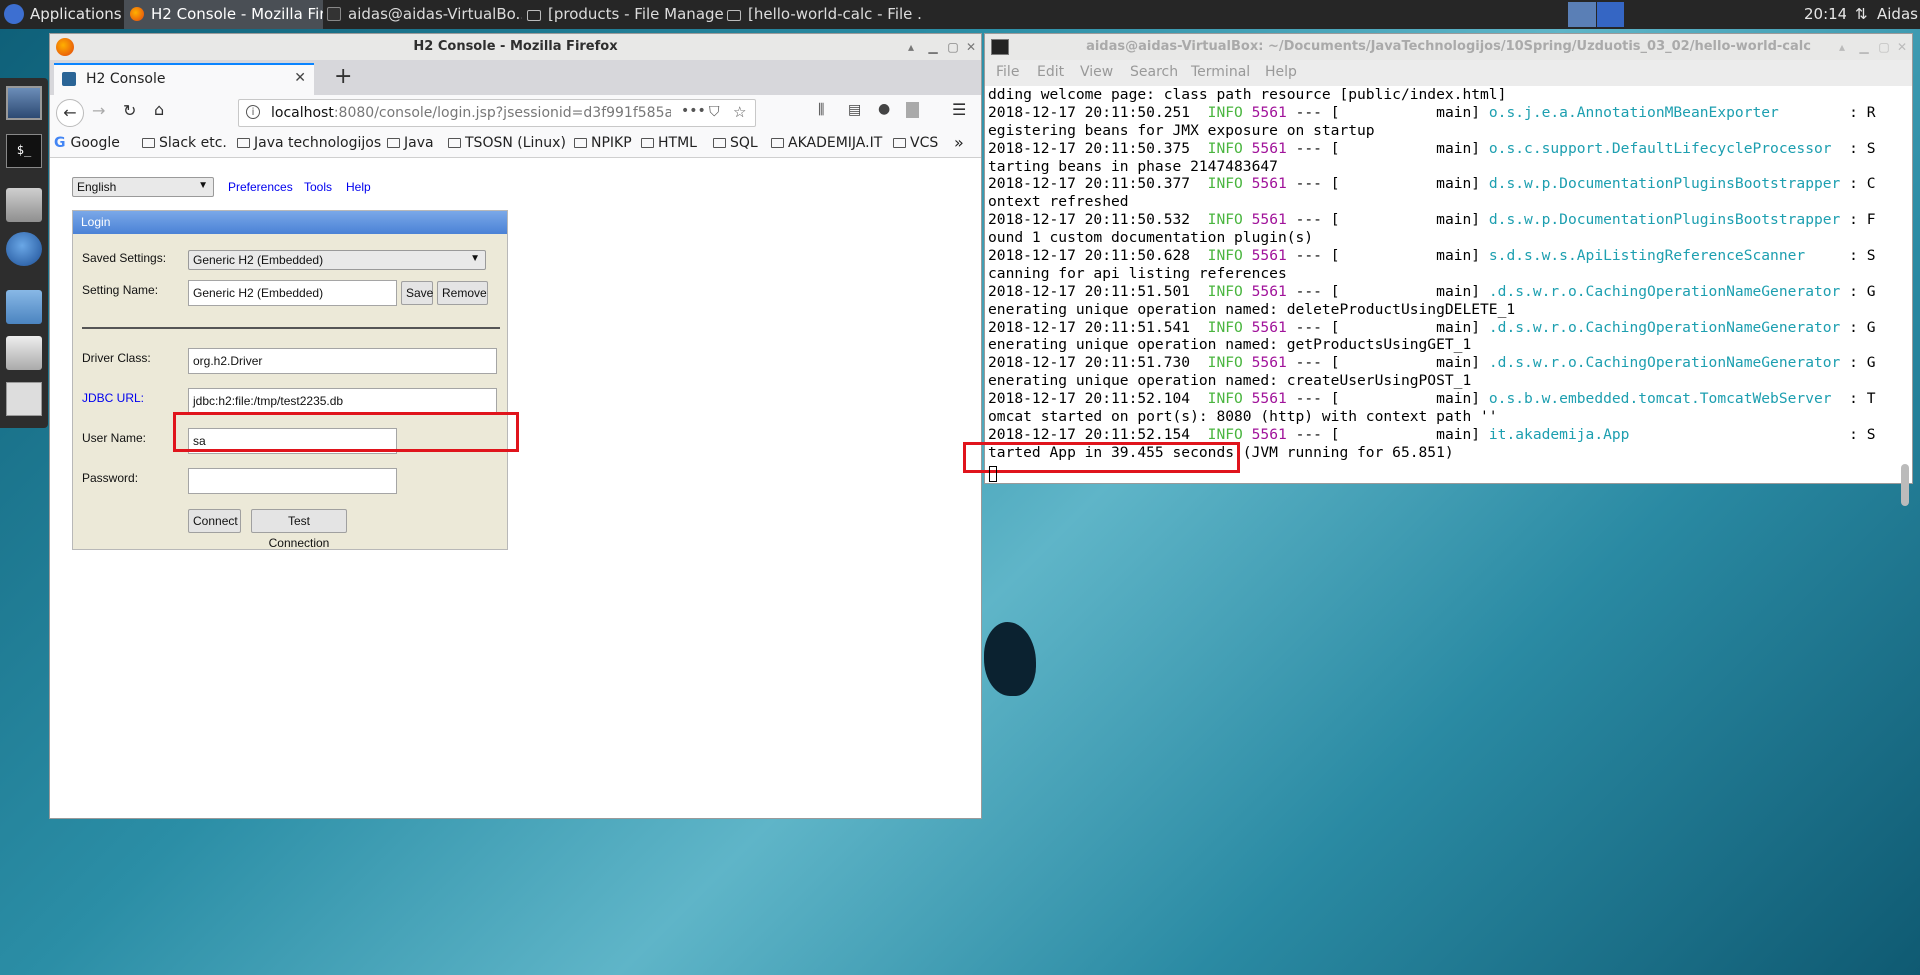 The image size is (1920, 975). Describe the element at coordinates (343, 76) in the screenshot. I see `new-tab-button: +` at that location.